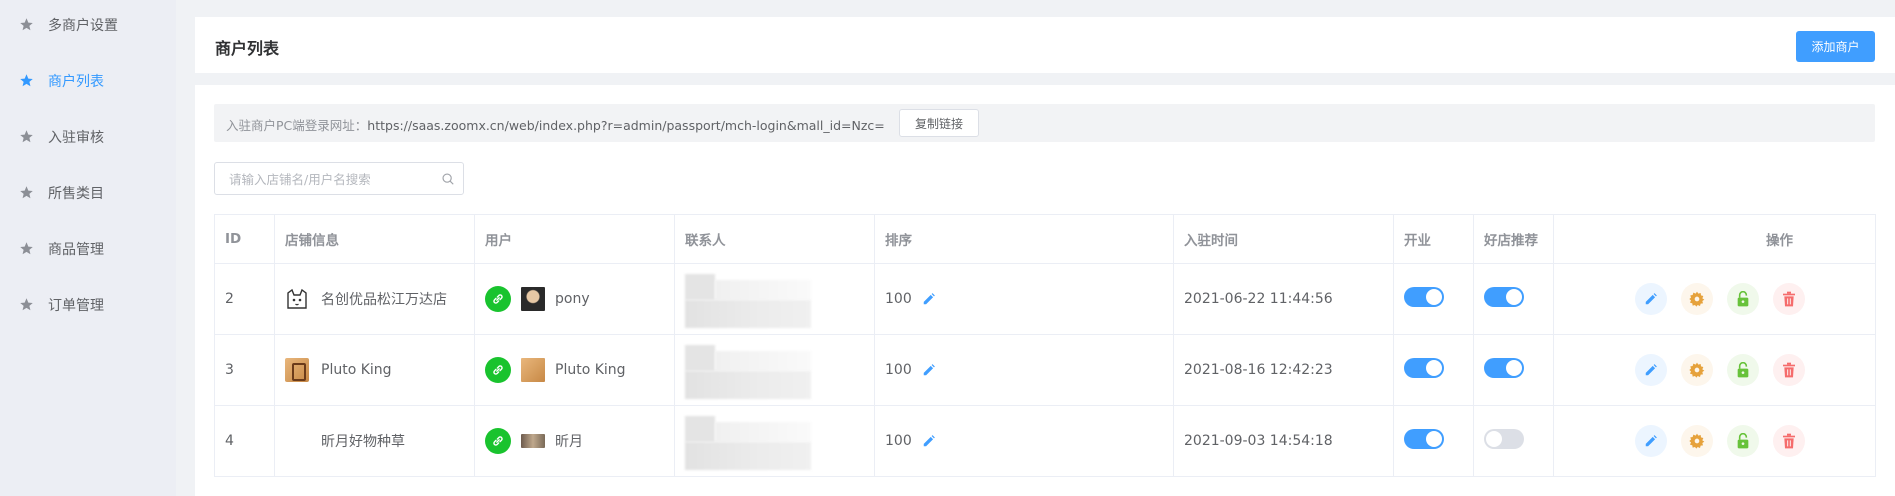  What do you see at coordinates (356, 370) in the screenshot?
I see `store-name: Pluto King` at bounding box center [356, 370].